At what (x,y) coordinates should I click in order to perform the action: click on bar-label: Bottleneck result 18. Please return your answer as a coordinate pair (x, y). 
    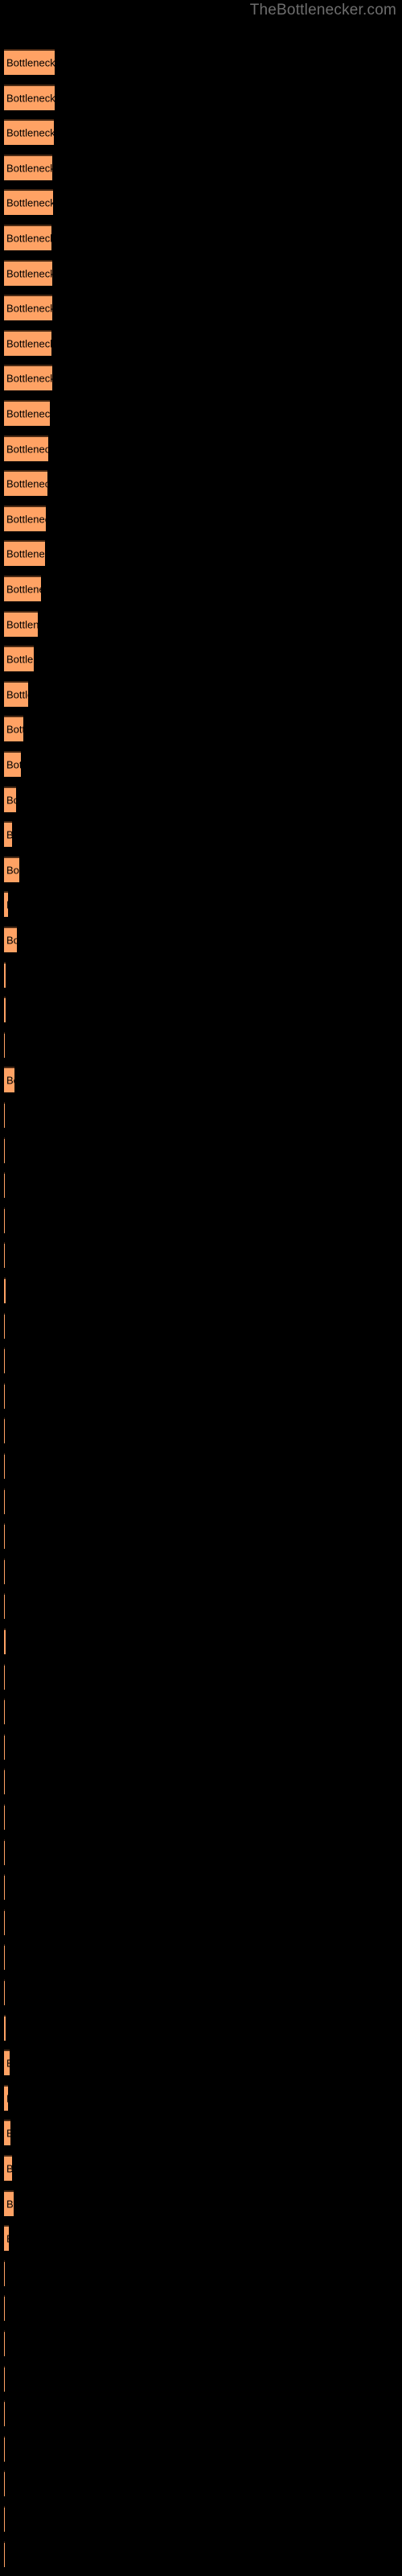
    Looking at the image, I should click on (20, 659).